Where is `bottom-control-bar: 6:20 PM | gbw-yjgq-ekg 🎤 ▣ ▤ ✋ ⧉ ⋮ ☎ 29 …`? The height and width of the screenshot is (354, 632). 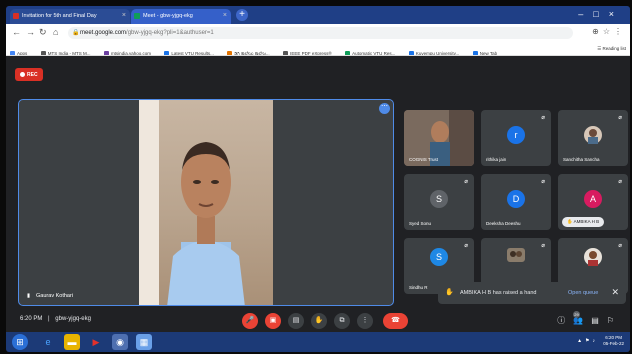
bottom-control-bar: 6:20 PM | gbw-yjgq-ekg 🎤 ▣ ▤ ✋ ⧉ ⋮ ☎ 29 … is located at coordinates (318, 321).